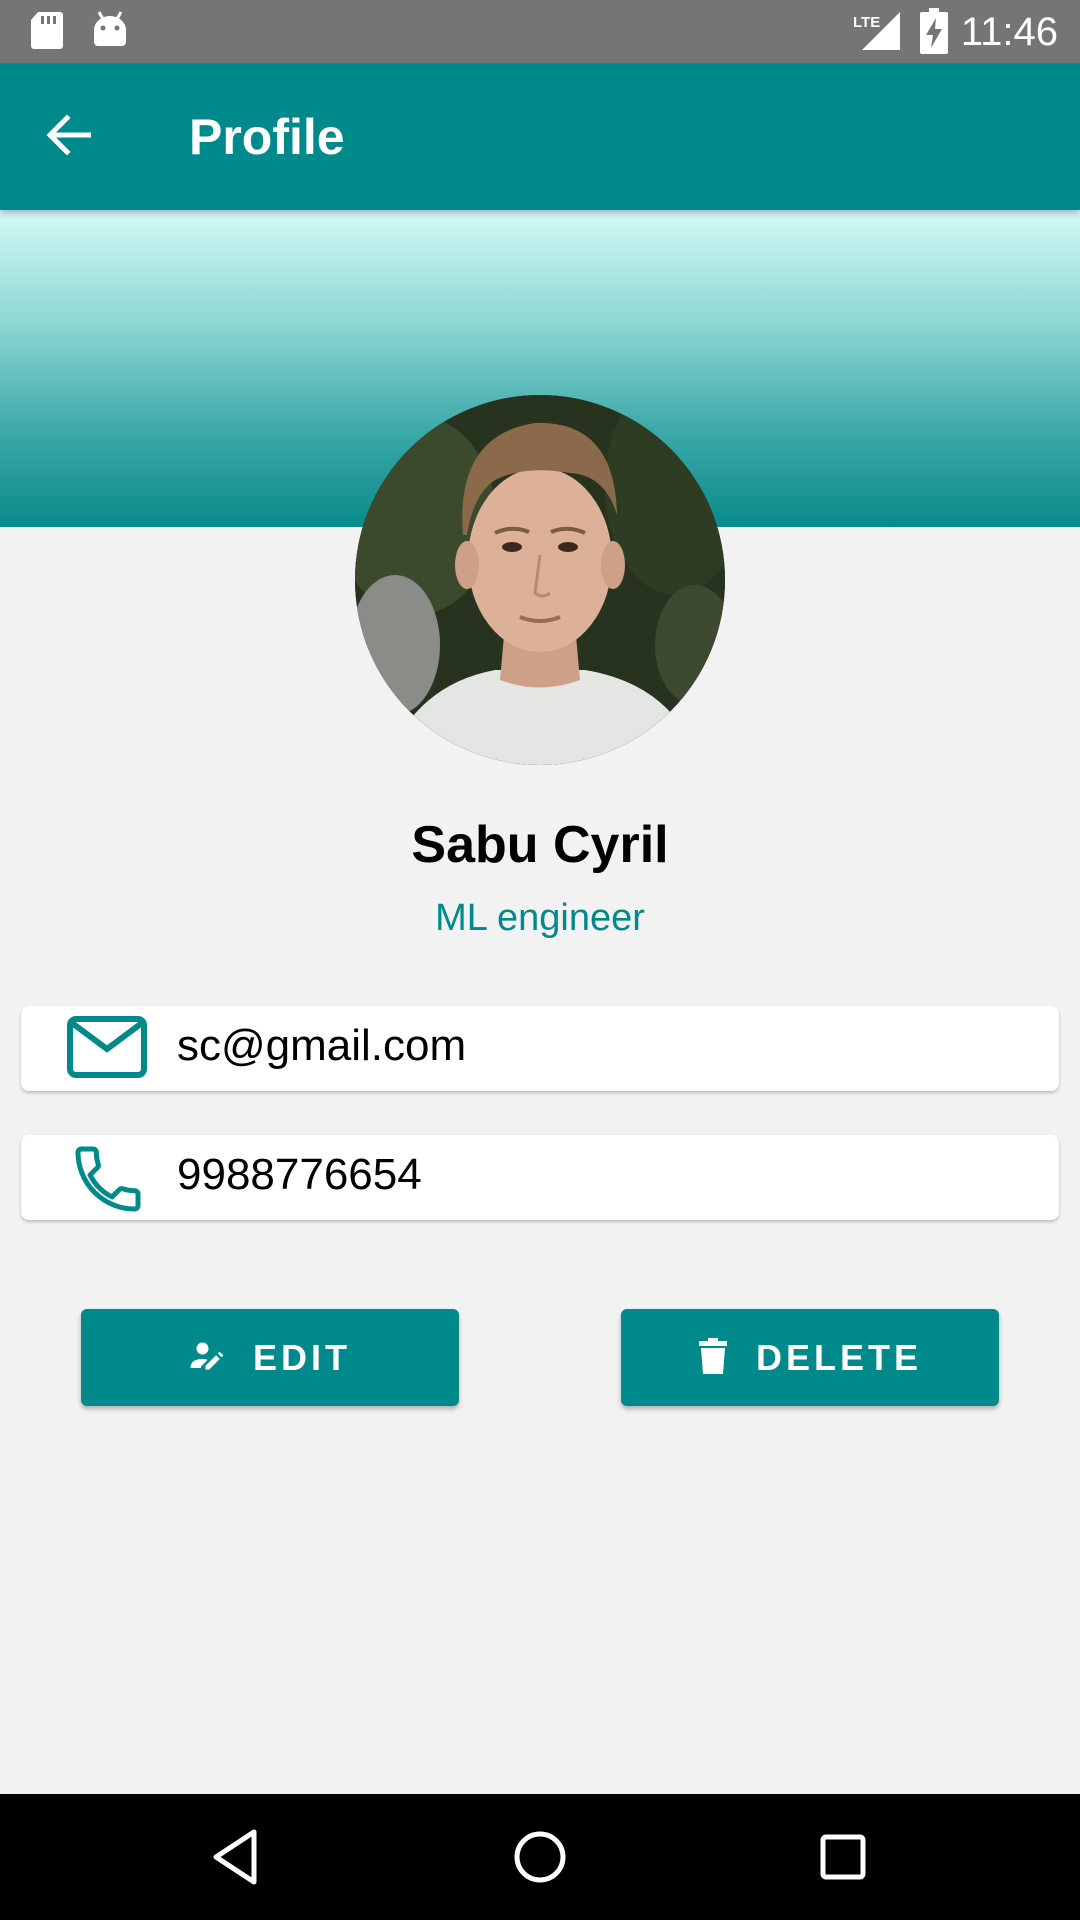  I want to click on battery-charging-icon, so click(934, 33).